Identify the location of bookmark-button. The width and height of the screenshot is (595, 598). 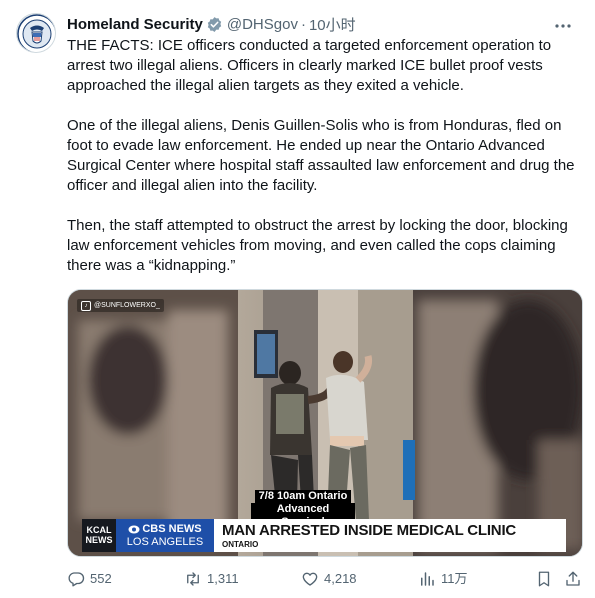
(546, 579).